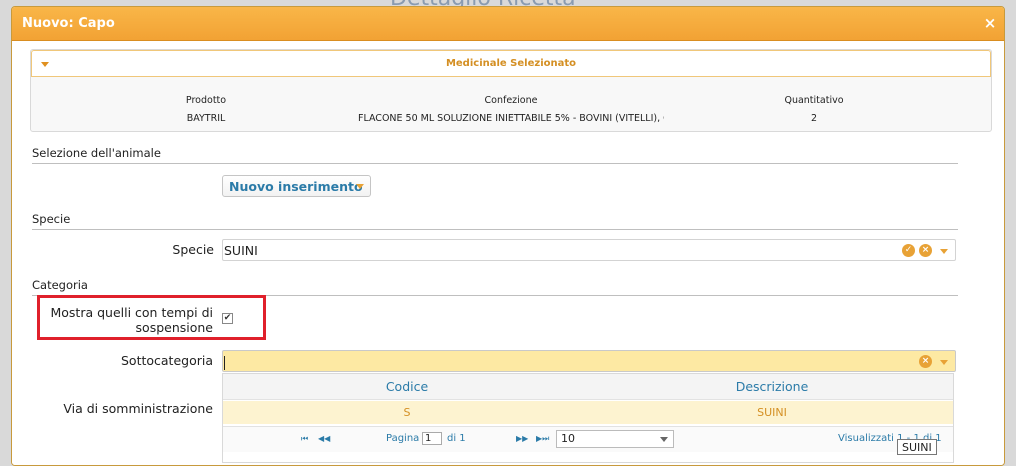  Describe the element at coordinates (68, 23) in the screenshot. I see `dialog-title: Nuovo: Capo` at that location.